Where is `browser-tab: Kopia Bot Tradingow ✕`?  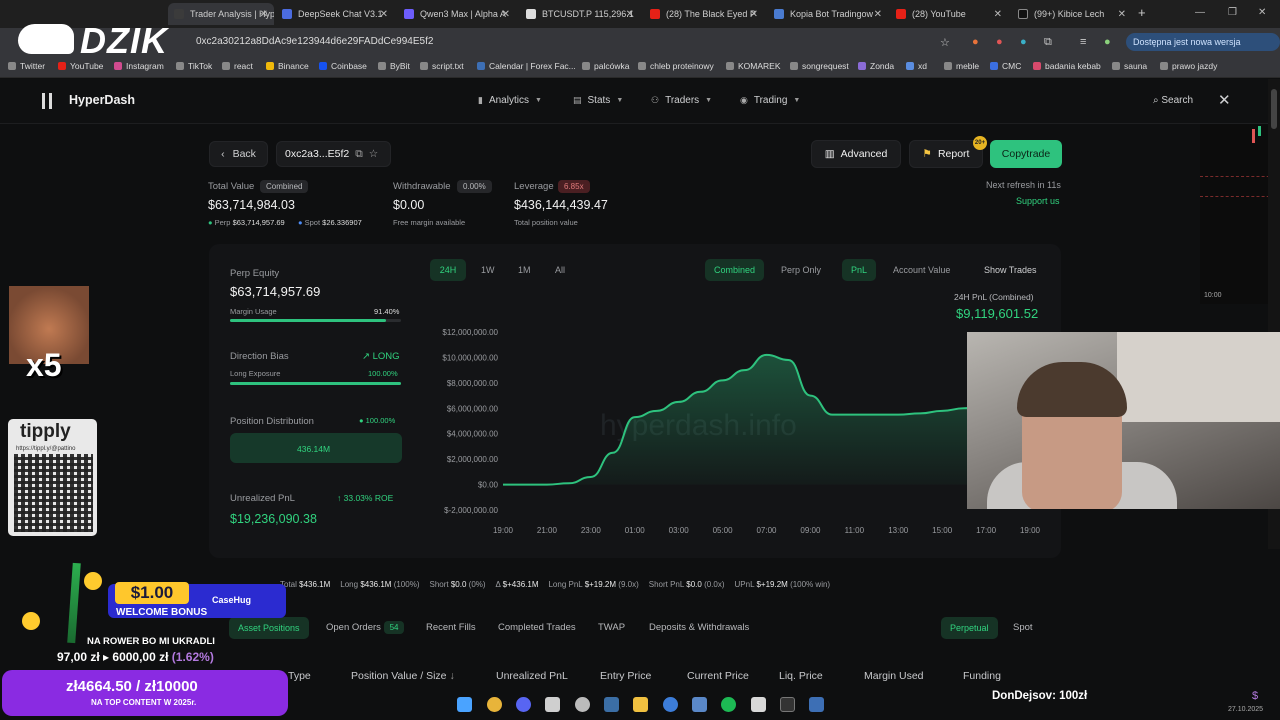 browser-tab: Kopia Bot Tradingow ✕ is located at coordinates (828, 14).